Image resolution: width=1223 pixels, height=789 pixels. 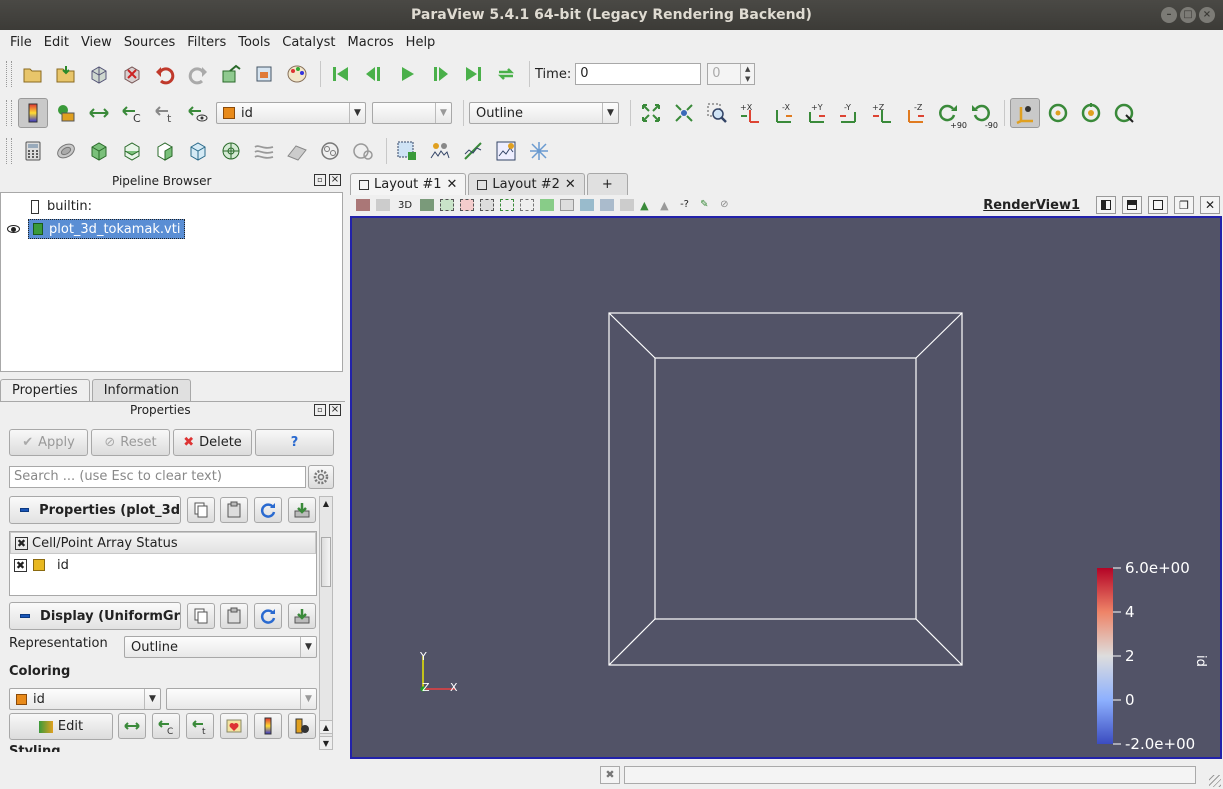 I want to click on tab-layout-2: Layout #2 ✕, so click(x=526, y=184).